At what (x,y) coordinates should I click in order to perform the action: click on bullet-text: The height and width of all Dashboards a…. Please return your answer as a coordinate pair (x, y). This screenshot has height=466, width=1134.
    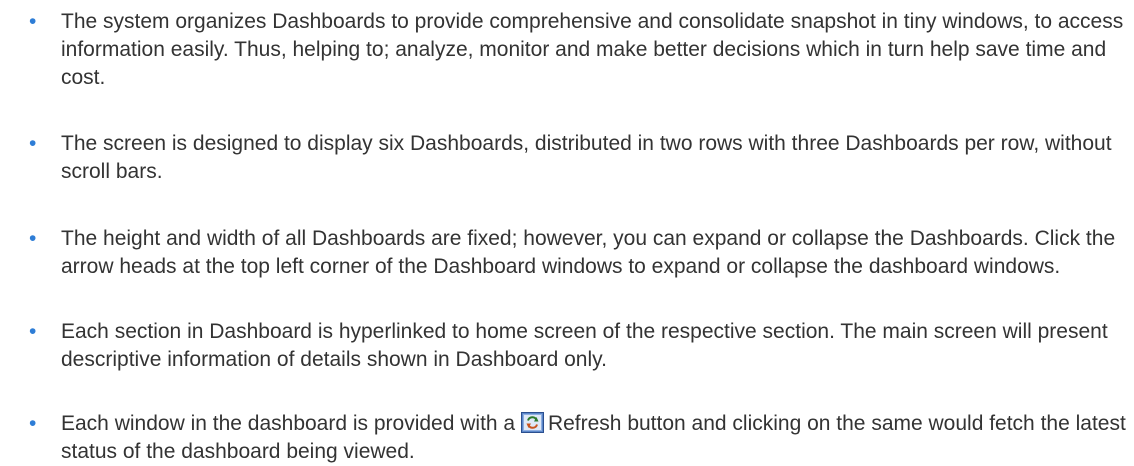
    Looking at the image, I should click on (588, 252).